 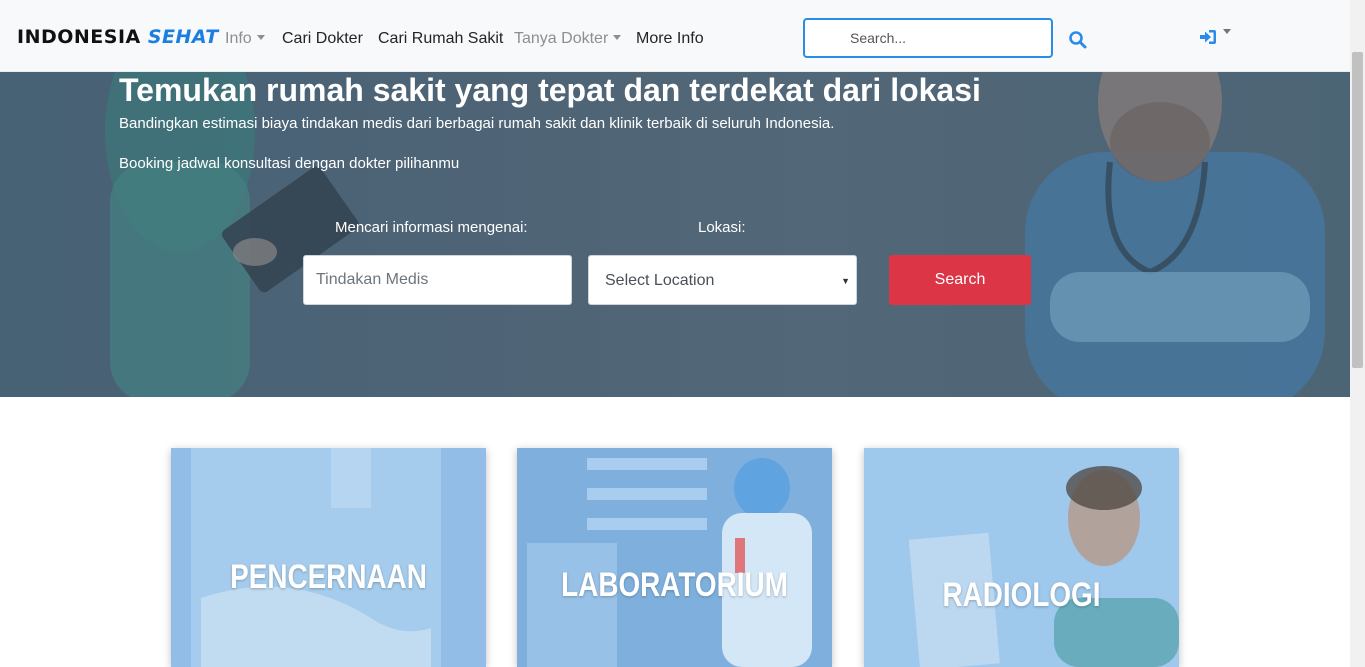 I want to click on tindakan-medis-field, so click(x=437, y=280).